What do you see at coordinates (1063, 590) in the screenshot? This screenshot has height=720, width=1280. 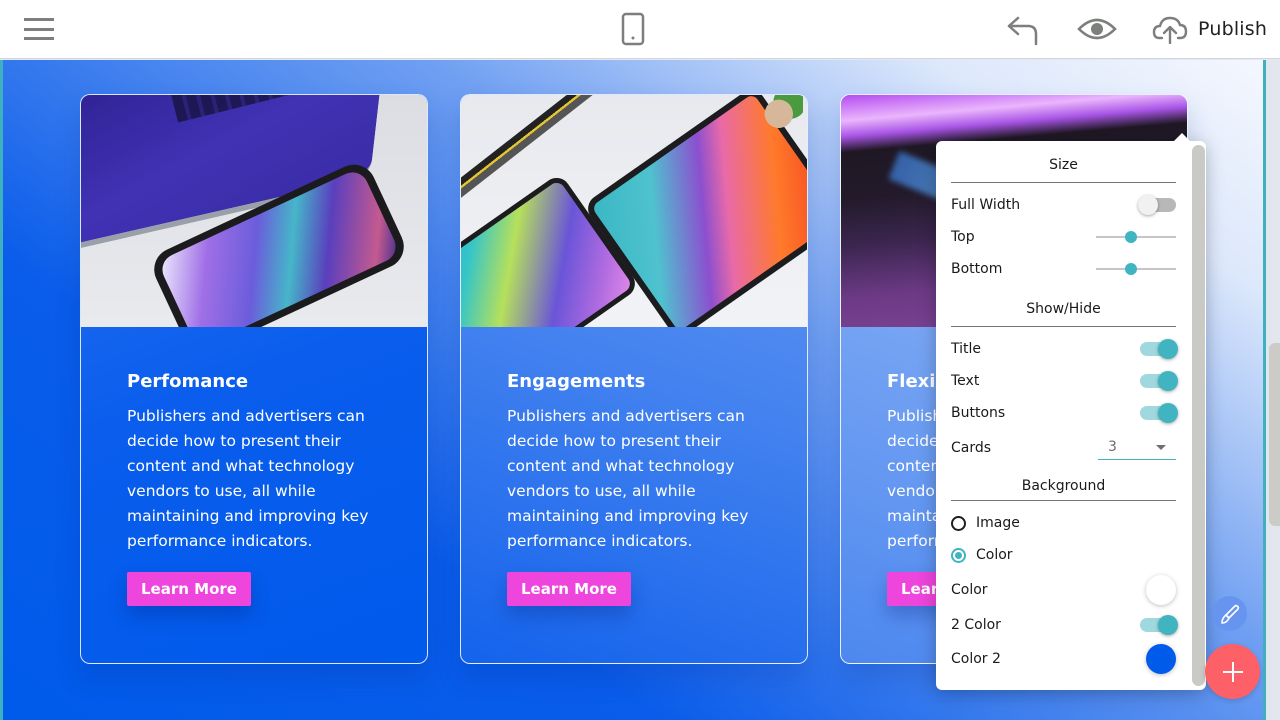 I see `color-row: Color` at bounding box center [1063, 590].